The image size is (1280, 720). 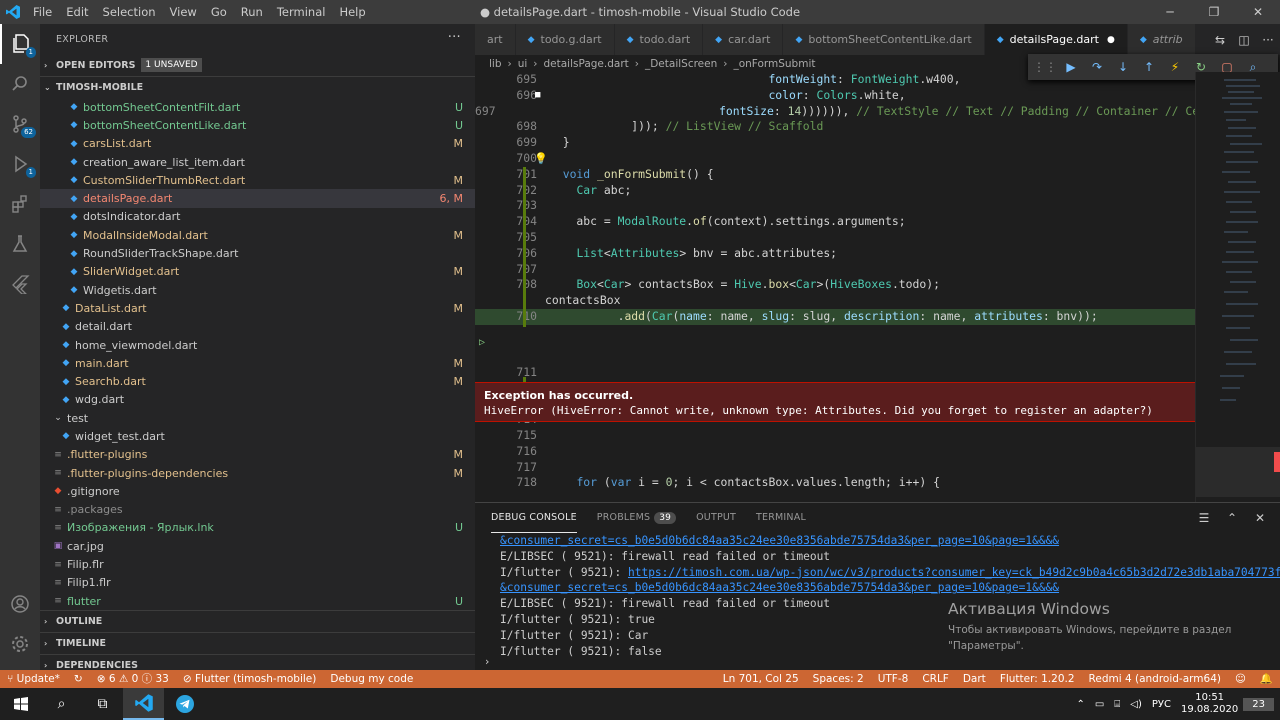 What do you see at coordinates (774, 64) in the screenshot?
I see `breadcrumb-item: _onFormSubmit` at bounding box center [774, 64].